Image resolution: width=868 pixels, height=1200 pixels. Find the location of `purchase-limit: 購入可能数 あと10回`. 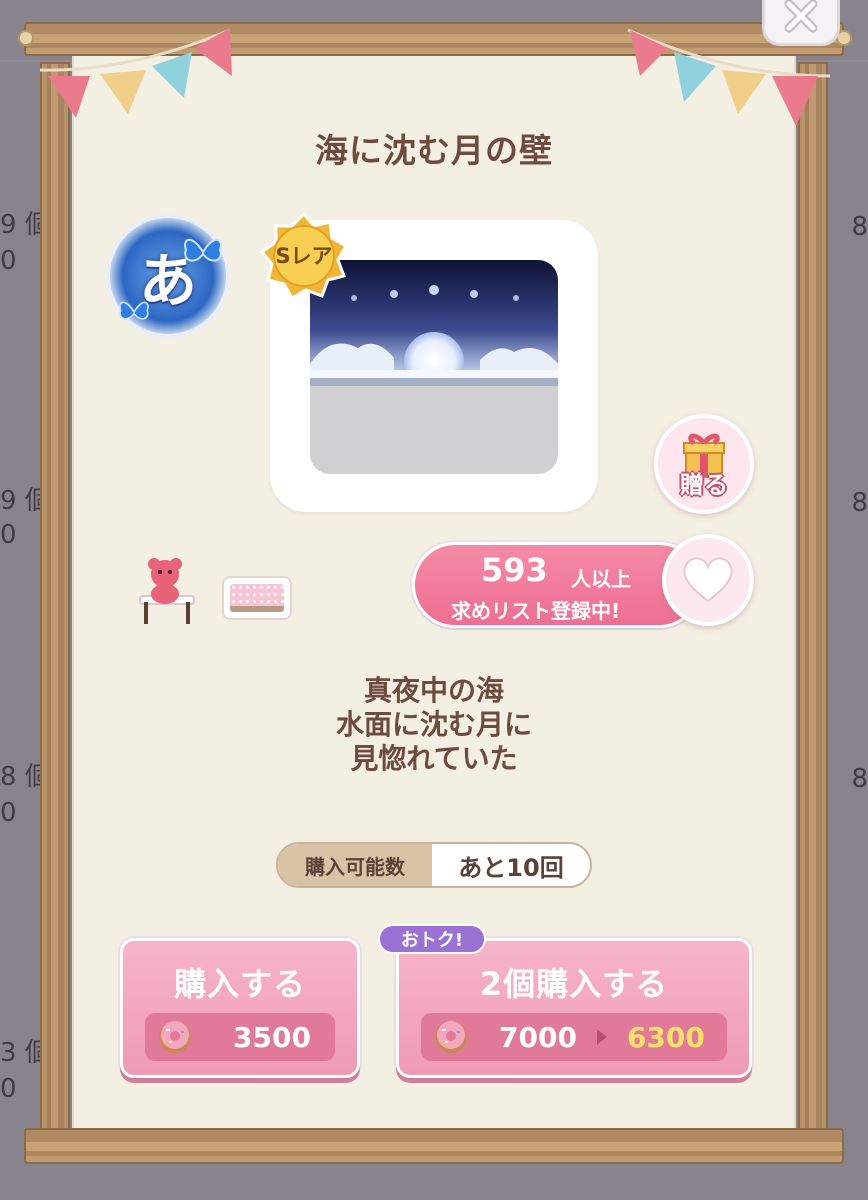

purchase-limit: 購入可能数 あと10回 is located at coordinates (434, 865).